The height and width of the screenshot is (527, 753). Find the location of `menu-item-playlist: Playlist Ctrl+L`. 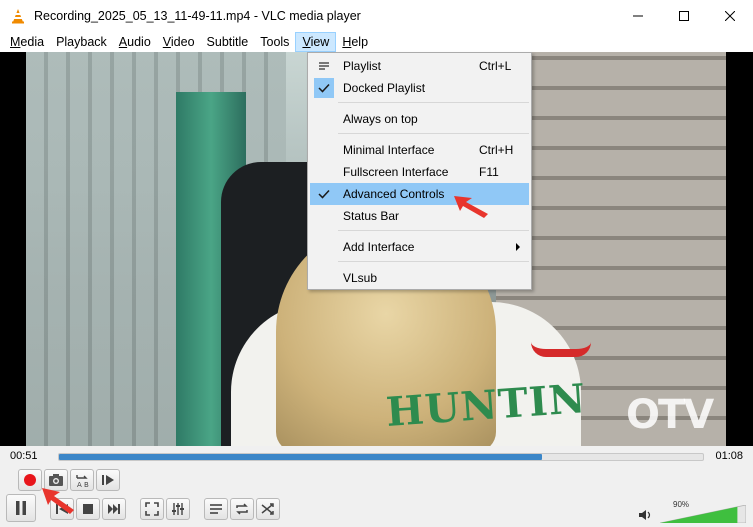

menu-item-playlist: Playlist Ctrl+L is located at coordinates (419, 66).